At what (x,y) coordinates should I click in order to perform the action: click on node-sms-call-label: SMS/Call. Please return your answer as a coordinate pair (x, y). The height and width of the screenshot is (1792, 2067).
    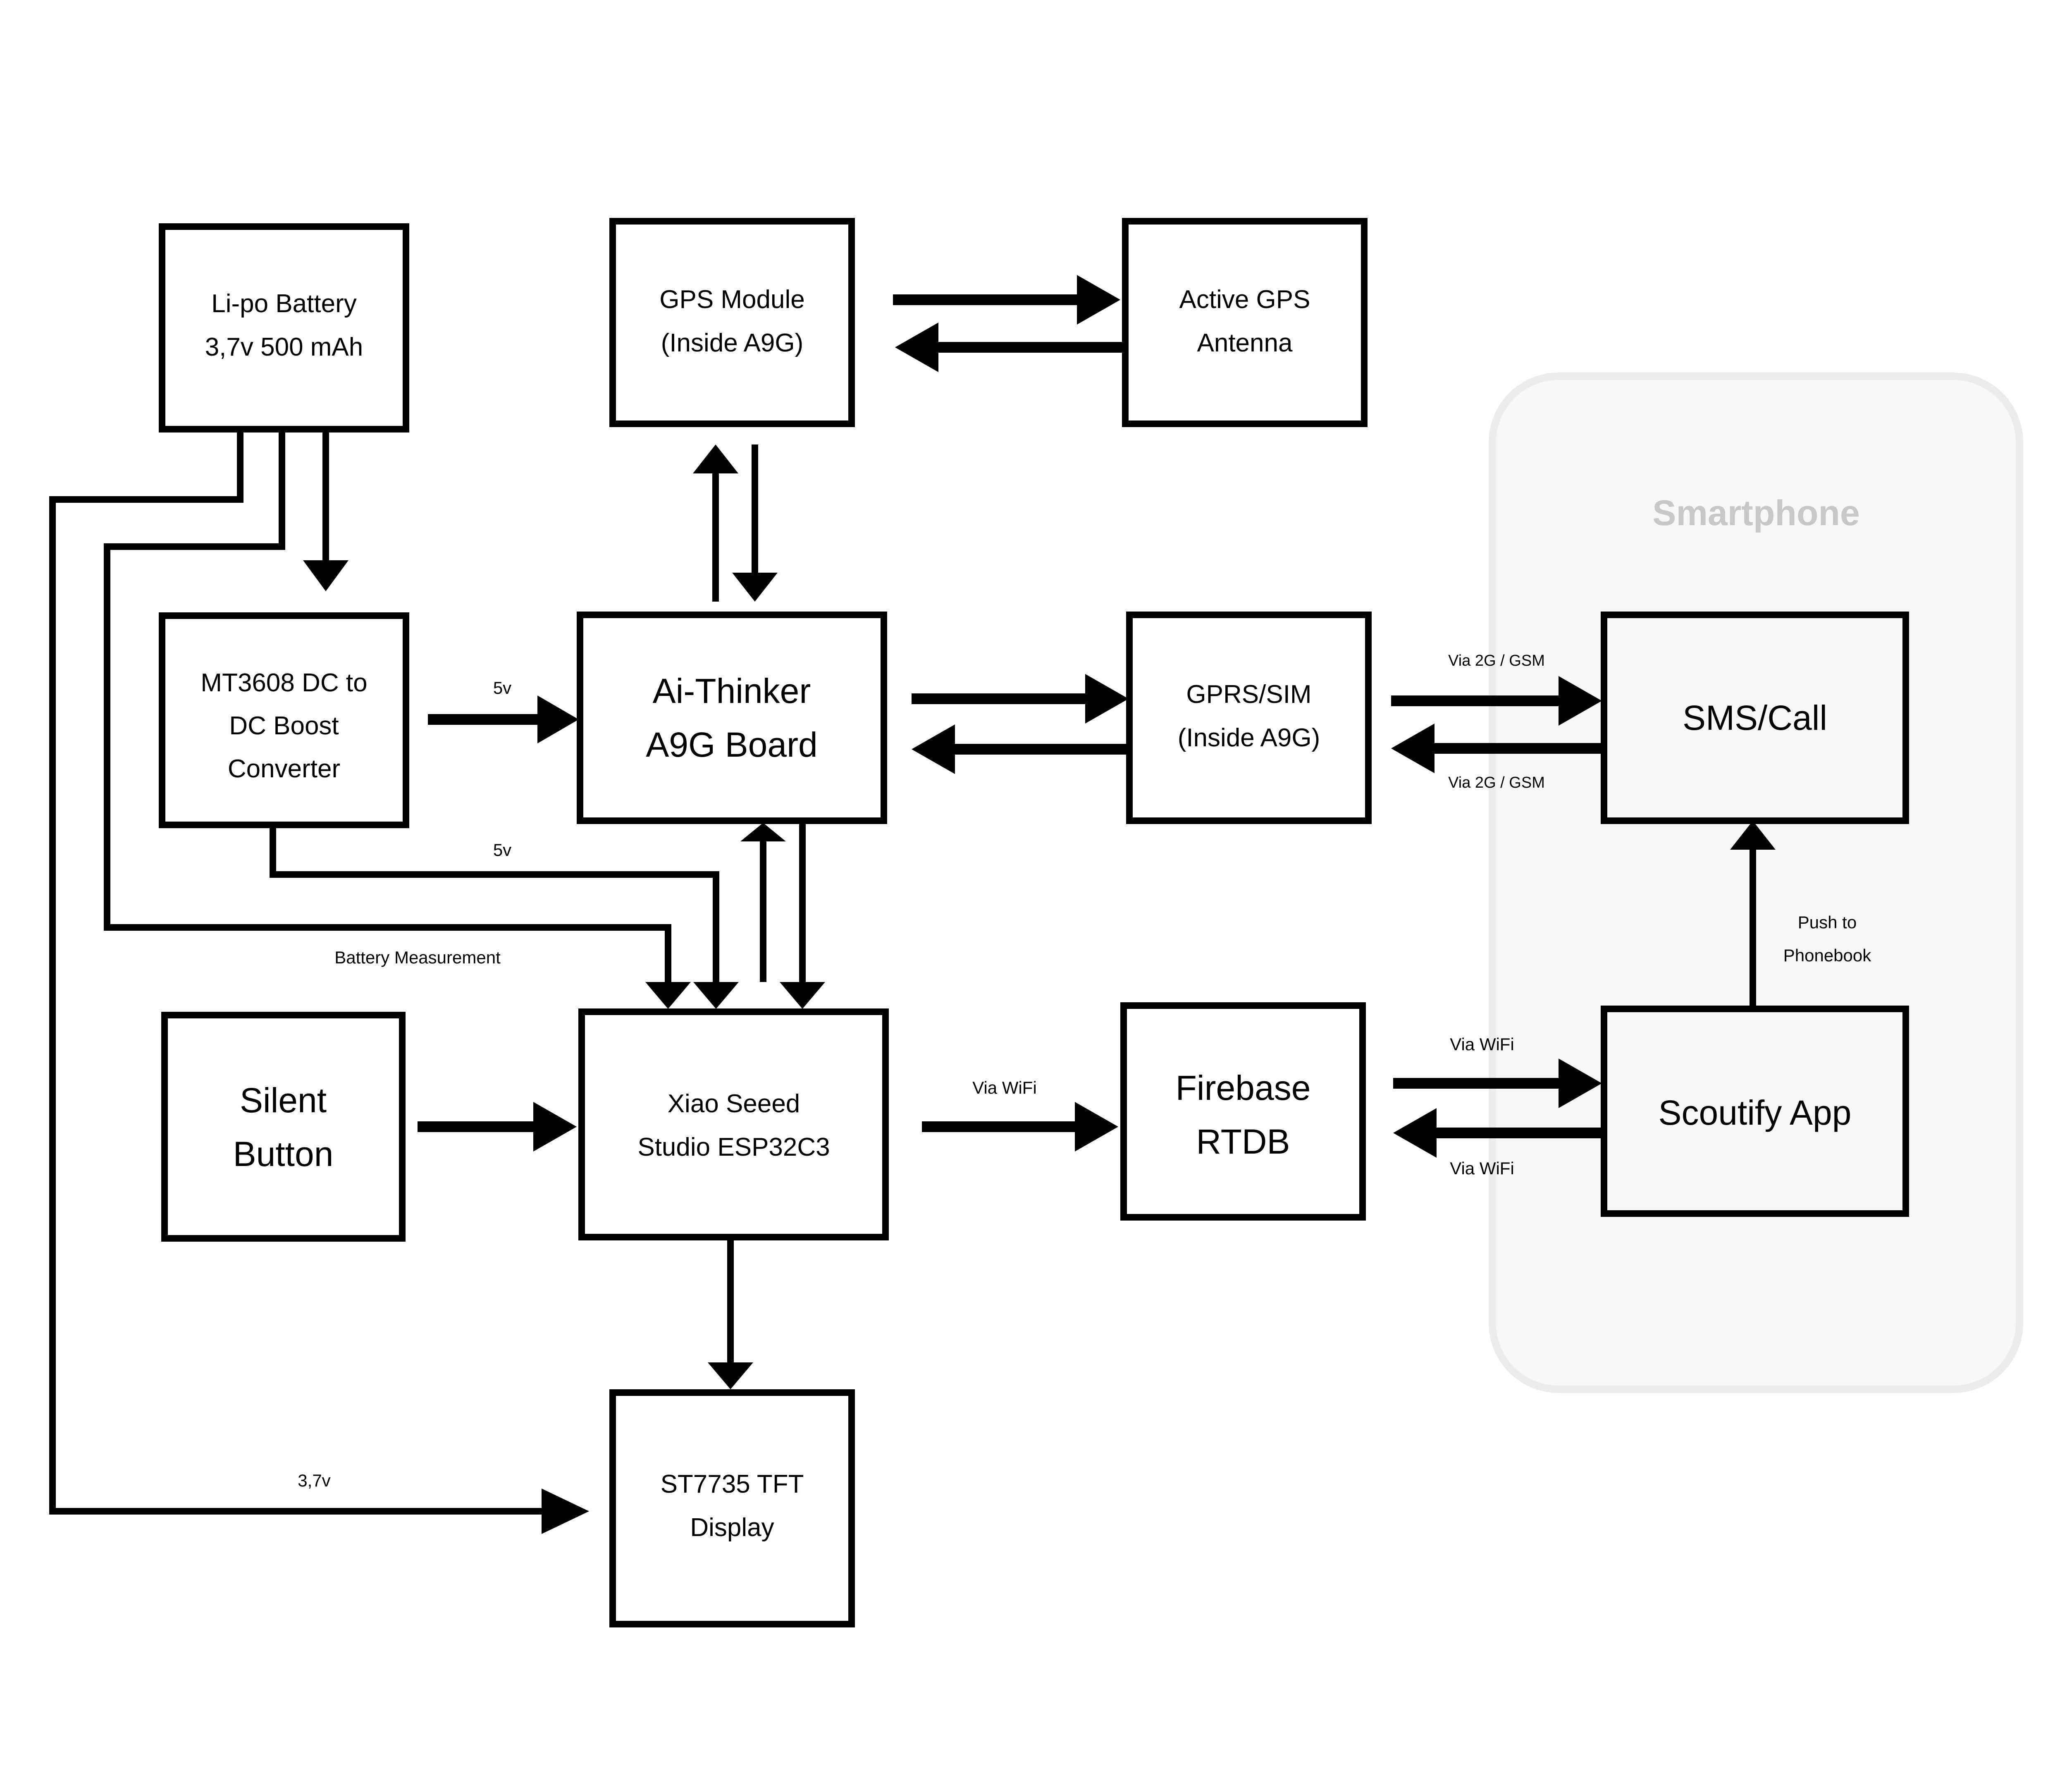
    Looking at the image, I should click on (1755, 717).